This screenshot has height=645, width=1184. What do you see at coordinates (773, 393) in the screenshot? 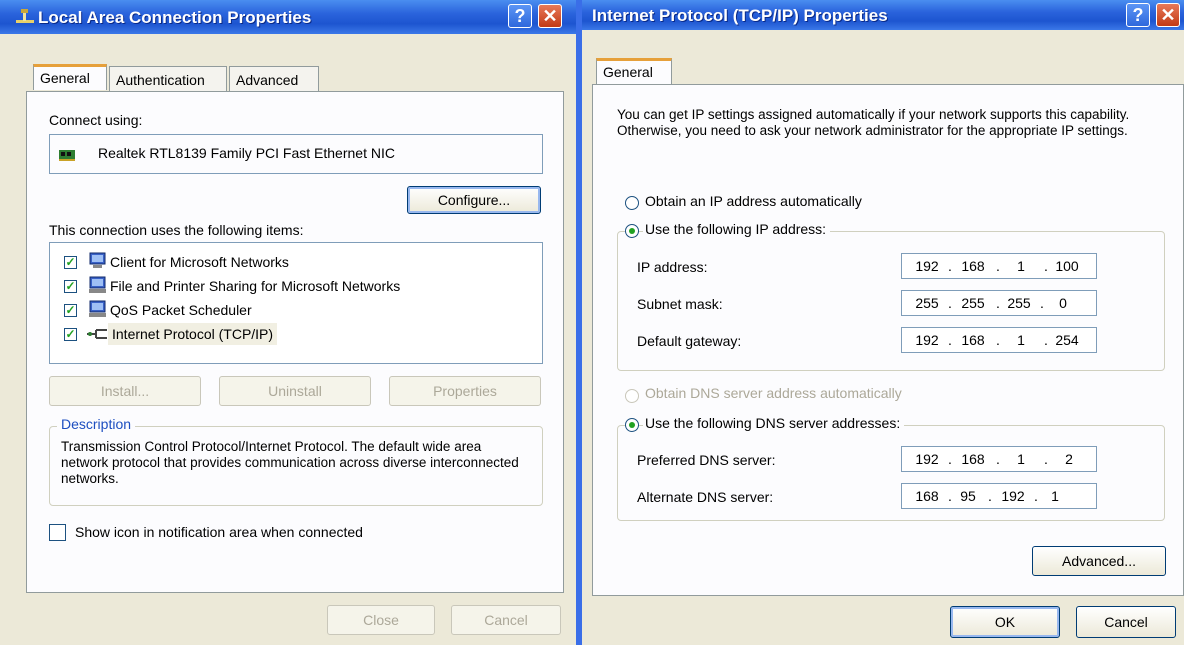
I see `obtain-dns-auto-label: Obtain DNS server address automatically` at bounding box center [773, 393].